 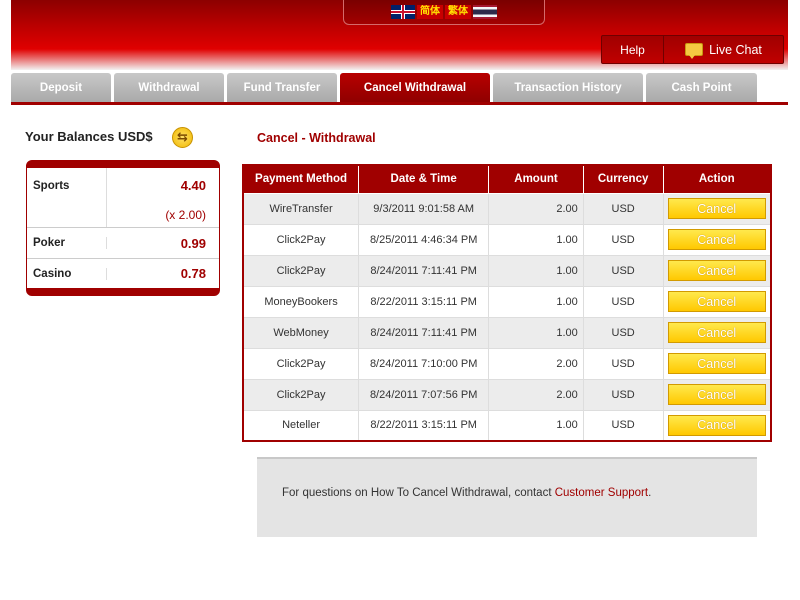 I want to click on chat-bubble-icon, so click(x=694, y=51).